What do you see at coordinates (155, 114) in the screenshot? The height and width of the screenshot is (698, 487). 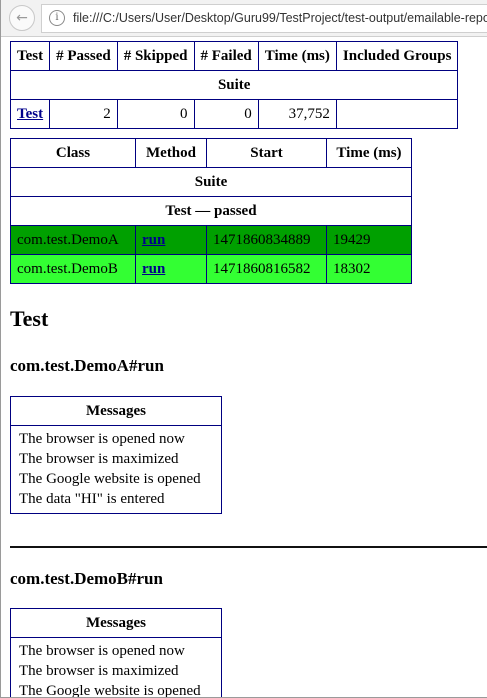 I see `skipped-count: 0` at bounding box center [155, 114].